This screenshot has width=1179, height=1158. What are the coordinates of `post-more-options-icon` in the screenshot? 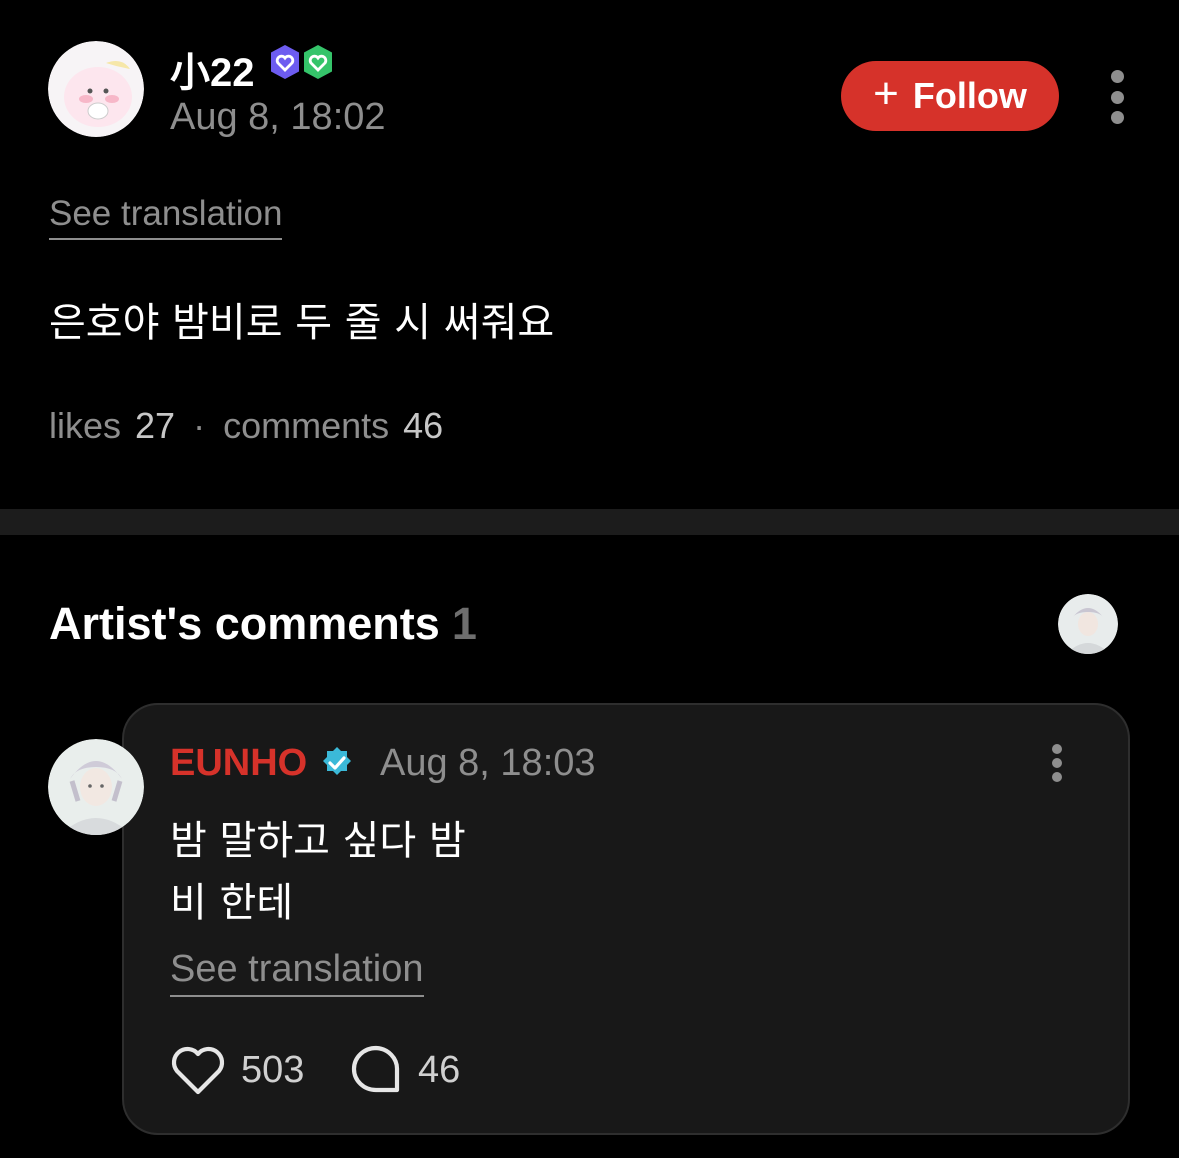 It's located at (1118, 97).